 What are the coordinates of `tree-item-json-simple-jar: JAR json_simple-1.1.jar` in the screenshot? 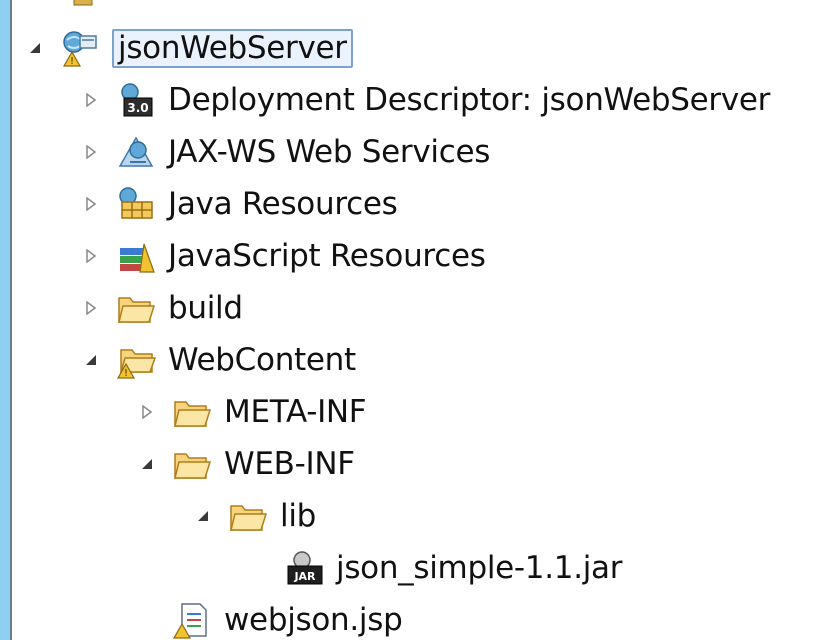 It's located at (435, 568).